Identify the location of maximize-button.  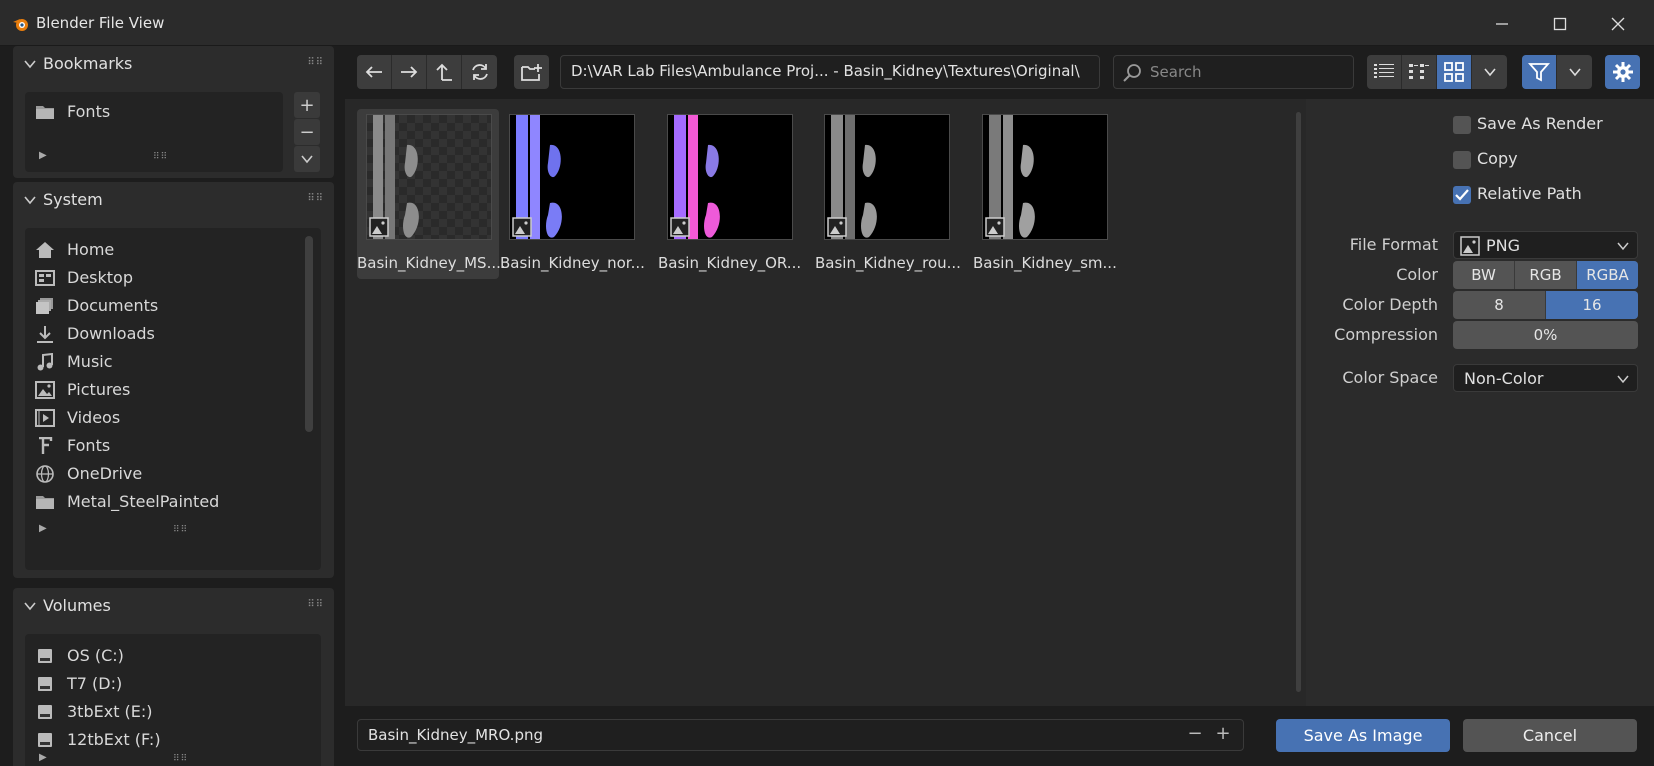
(1560, 24).